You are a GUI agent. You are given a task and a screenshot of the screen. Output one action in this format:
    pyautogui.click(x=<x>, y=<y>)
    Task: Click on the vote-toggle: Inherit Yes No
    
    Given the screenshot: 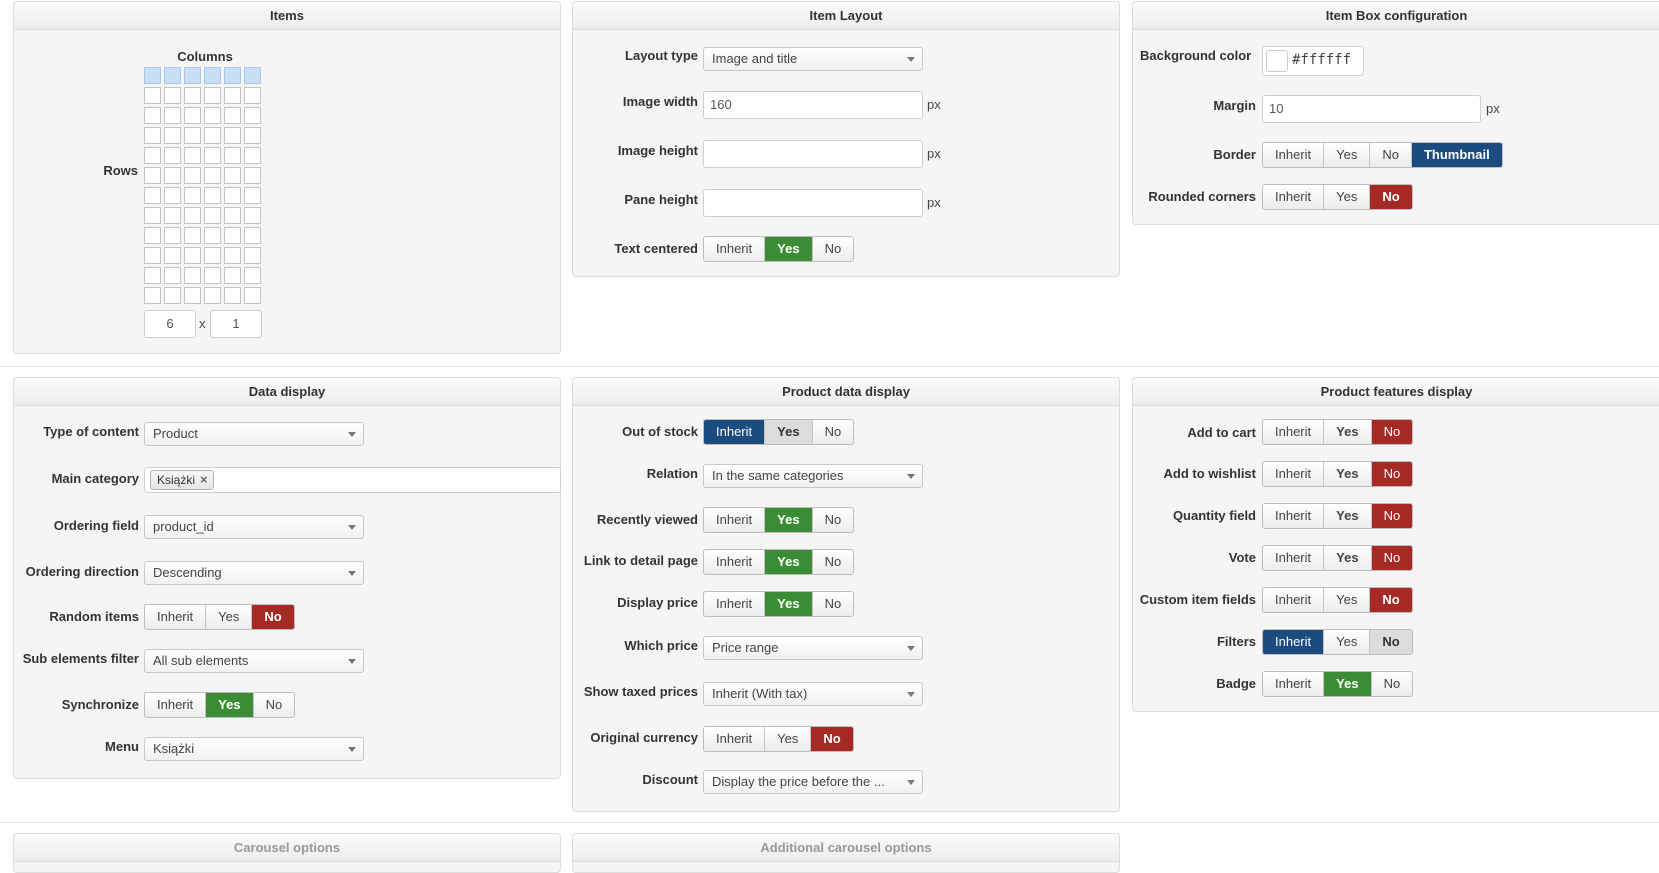 What is the action you would take?
    pyautogui.click(x=1338, y=558)
    